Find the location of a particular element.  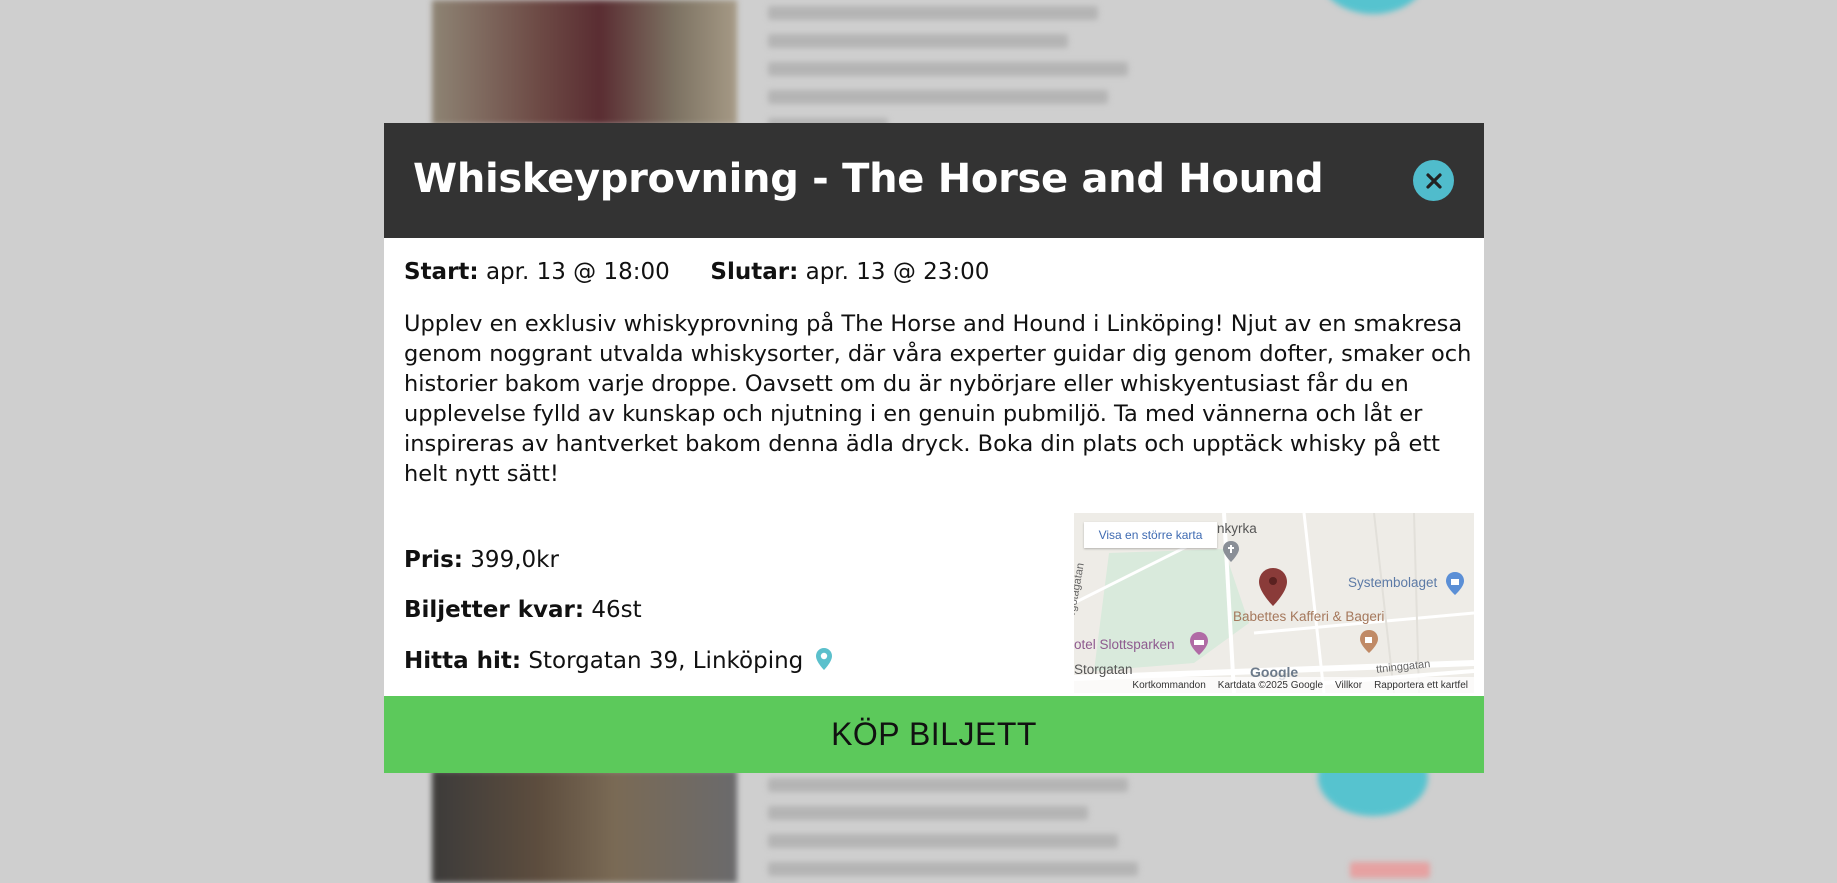

map-report-link: Rapportera ett kartfel is located at coordinates (1421, 685).